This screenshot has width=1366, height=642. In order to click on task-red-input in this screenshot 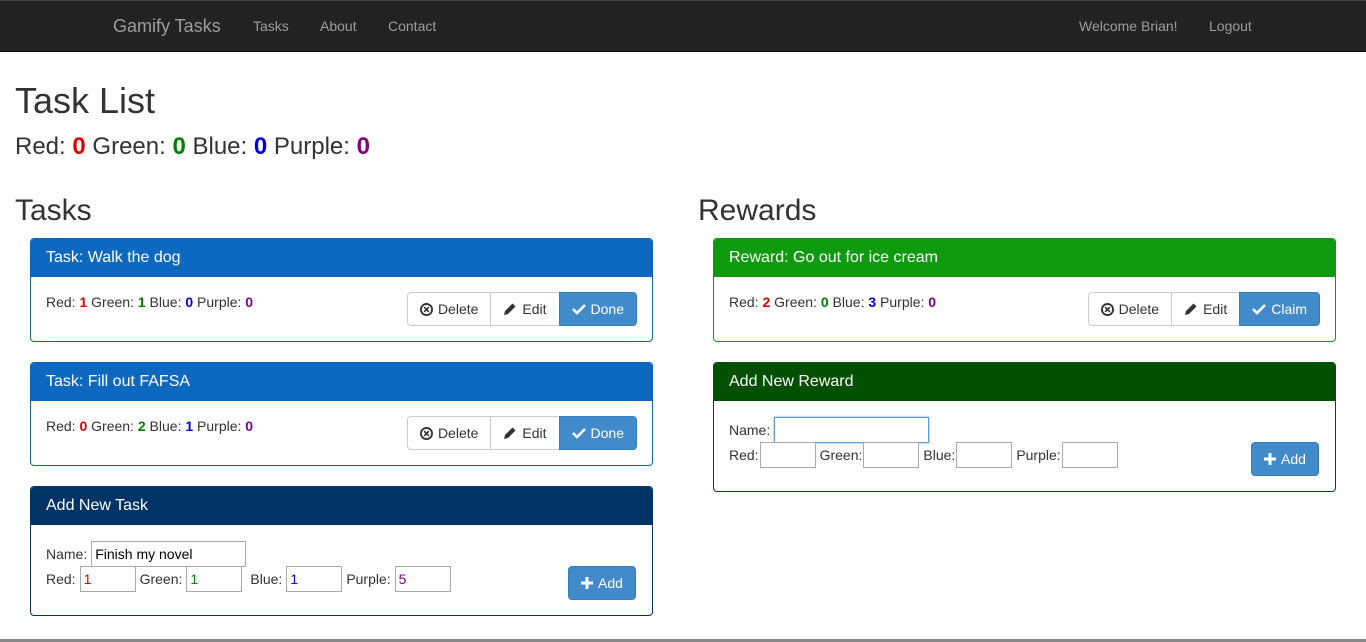, I will do `click(107, 579)`.